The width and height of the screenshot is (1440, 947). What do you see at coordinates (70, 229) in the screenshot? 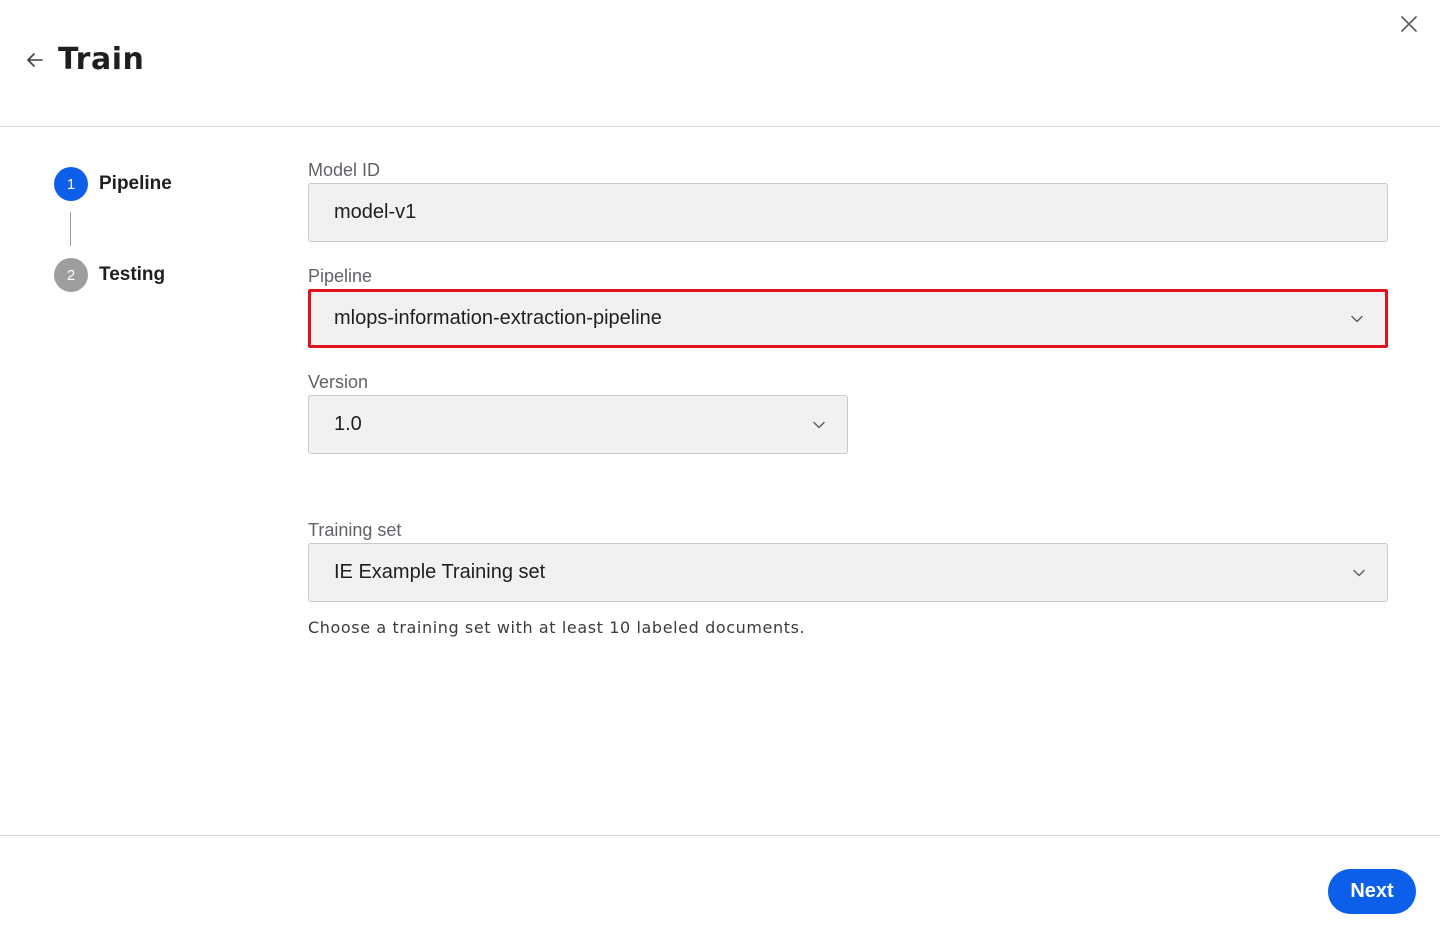
I see `step-connector` at bounding box center [70, 229].